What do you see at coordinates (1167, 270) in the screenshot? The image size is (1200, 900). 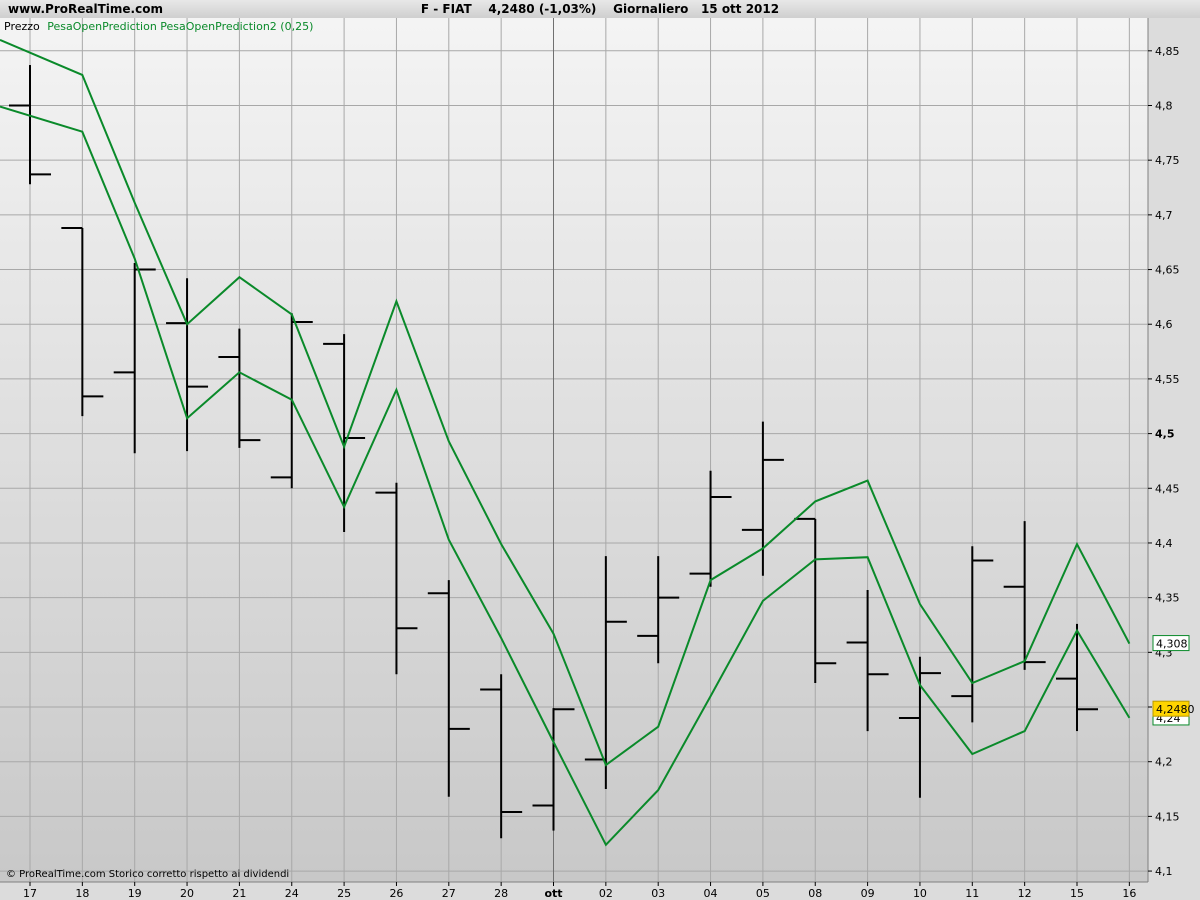 I see `y-tick-label: 4,65` at bounding box center [1167, 270].